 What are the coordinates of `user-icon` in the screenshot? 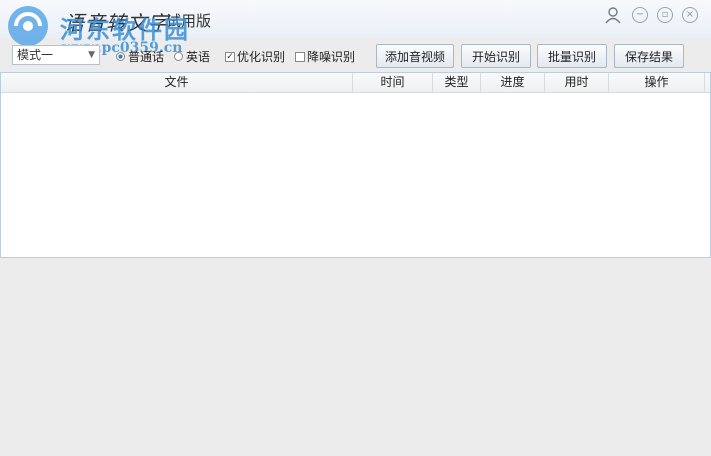 It's located at (613, 15).